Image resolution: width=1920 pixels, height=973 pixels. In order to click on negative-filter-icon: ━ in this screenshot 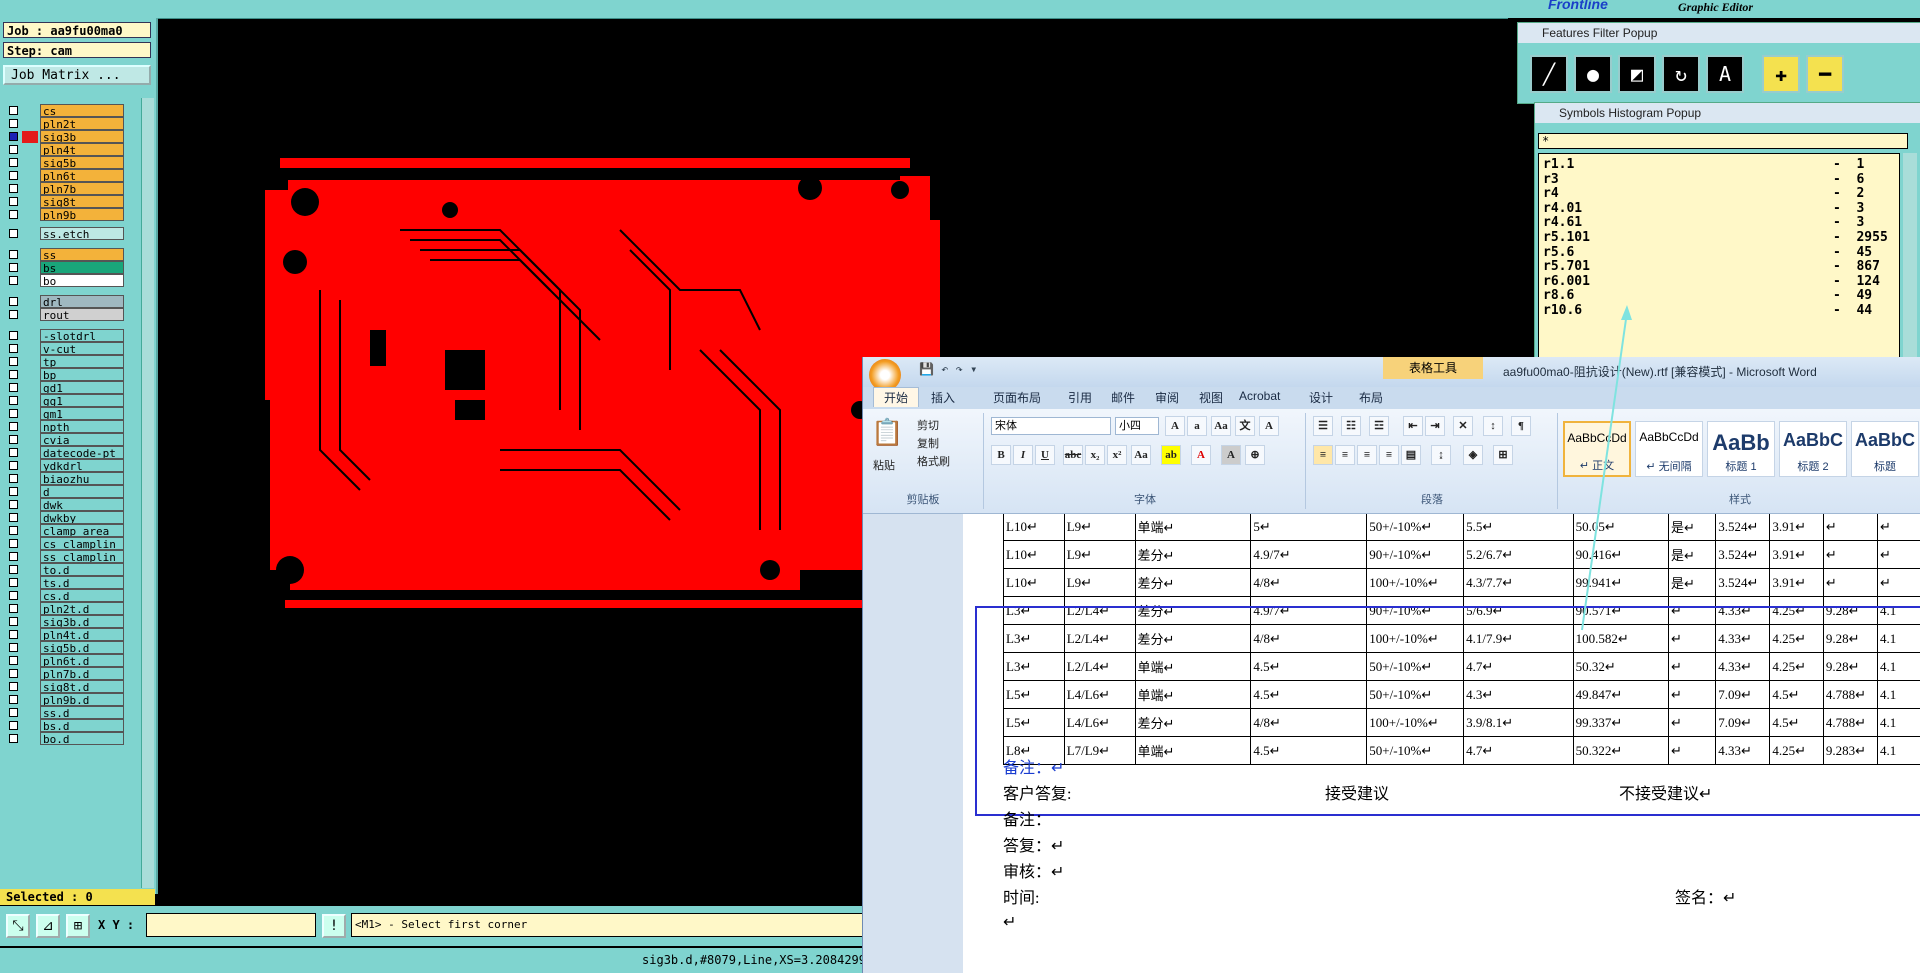, I will do `click(1825, 74)`.